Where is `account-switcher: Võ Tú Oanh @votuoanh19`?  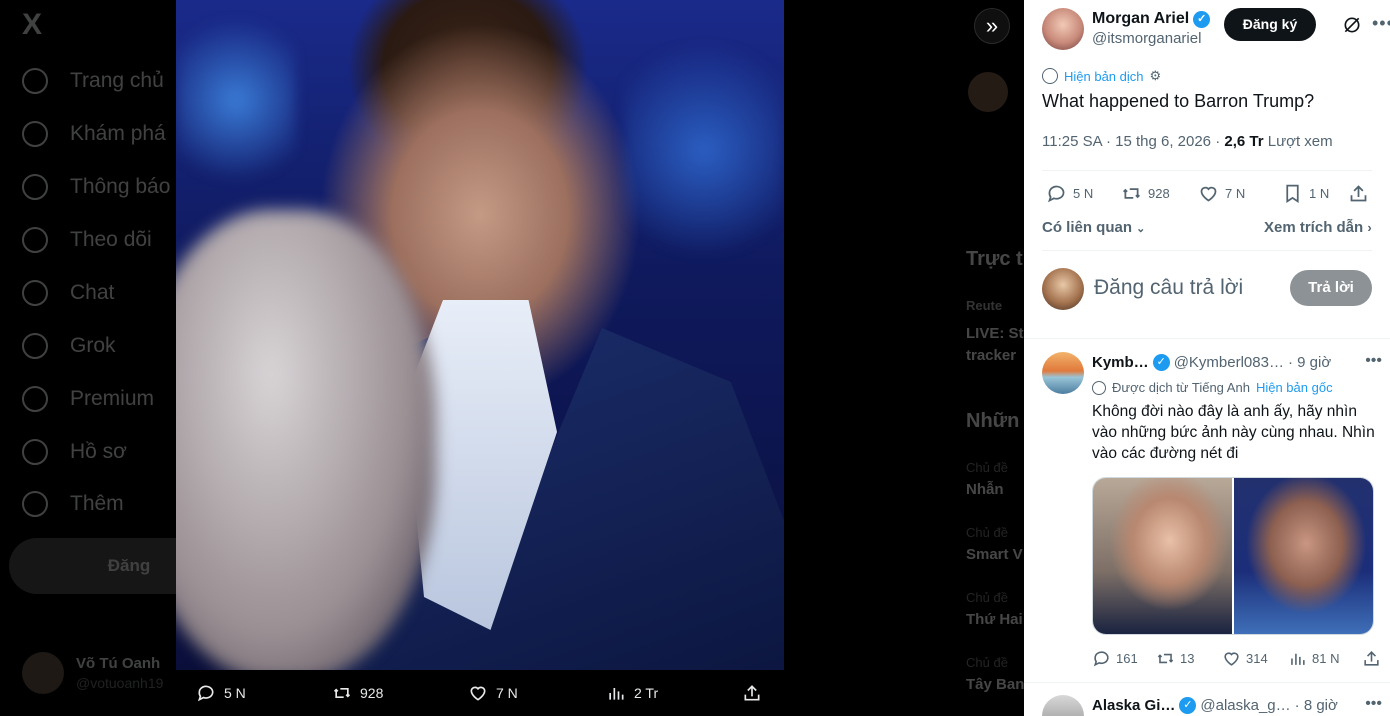 account-switcher: Võ Tú Oanh @votuoanh19 is located at coordinates (92, 673).